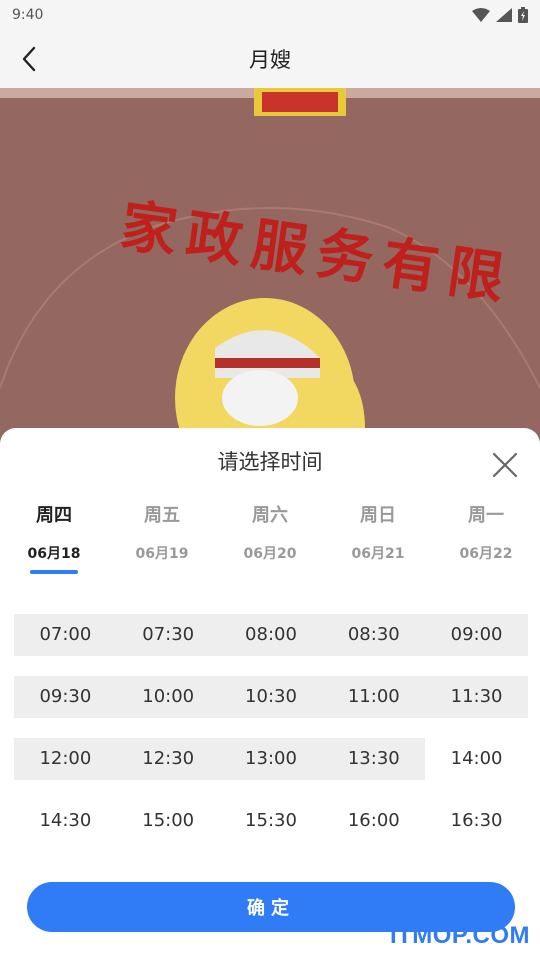 This screenshot has width=540, height=960. I want to click on close-button, so click(505, 465).